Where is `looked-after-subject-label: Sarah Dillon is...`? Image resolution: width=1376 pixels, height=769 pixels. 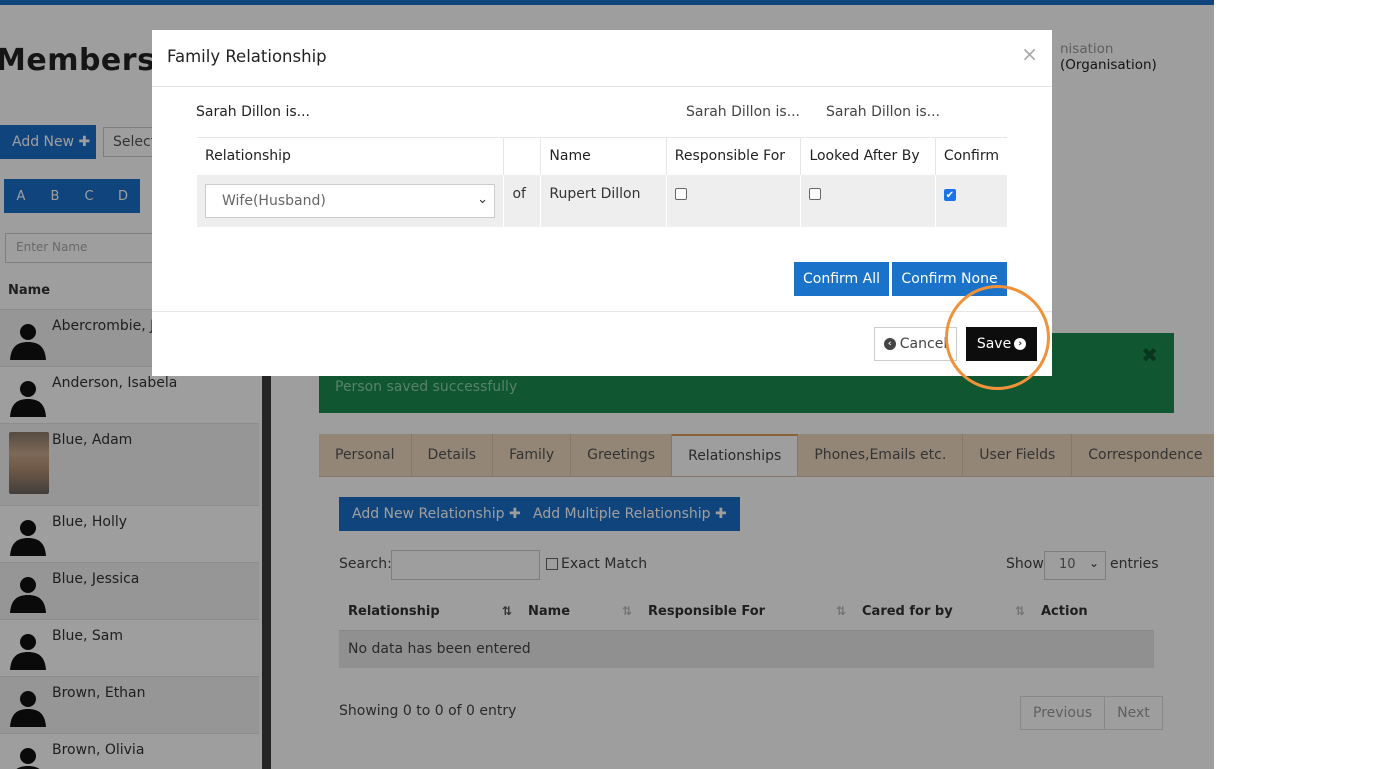 looked-after-subject-label: Sarah Dillon is... is located at coordinates (883, 112).